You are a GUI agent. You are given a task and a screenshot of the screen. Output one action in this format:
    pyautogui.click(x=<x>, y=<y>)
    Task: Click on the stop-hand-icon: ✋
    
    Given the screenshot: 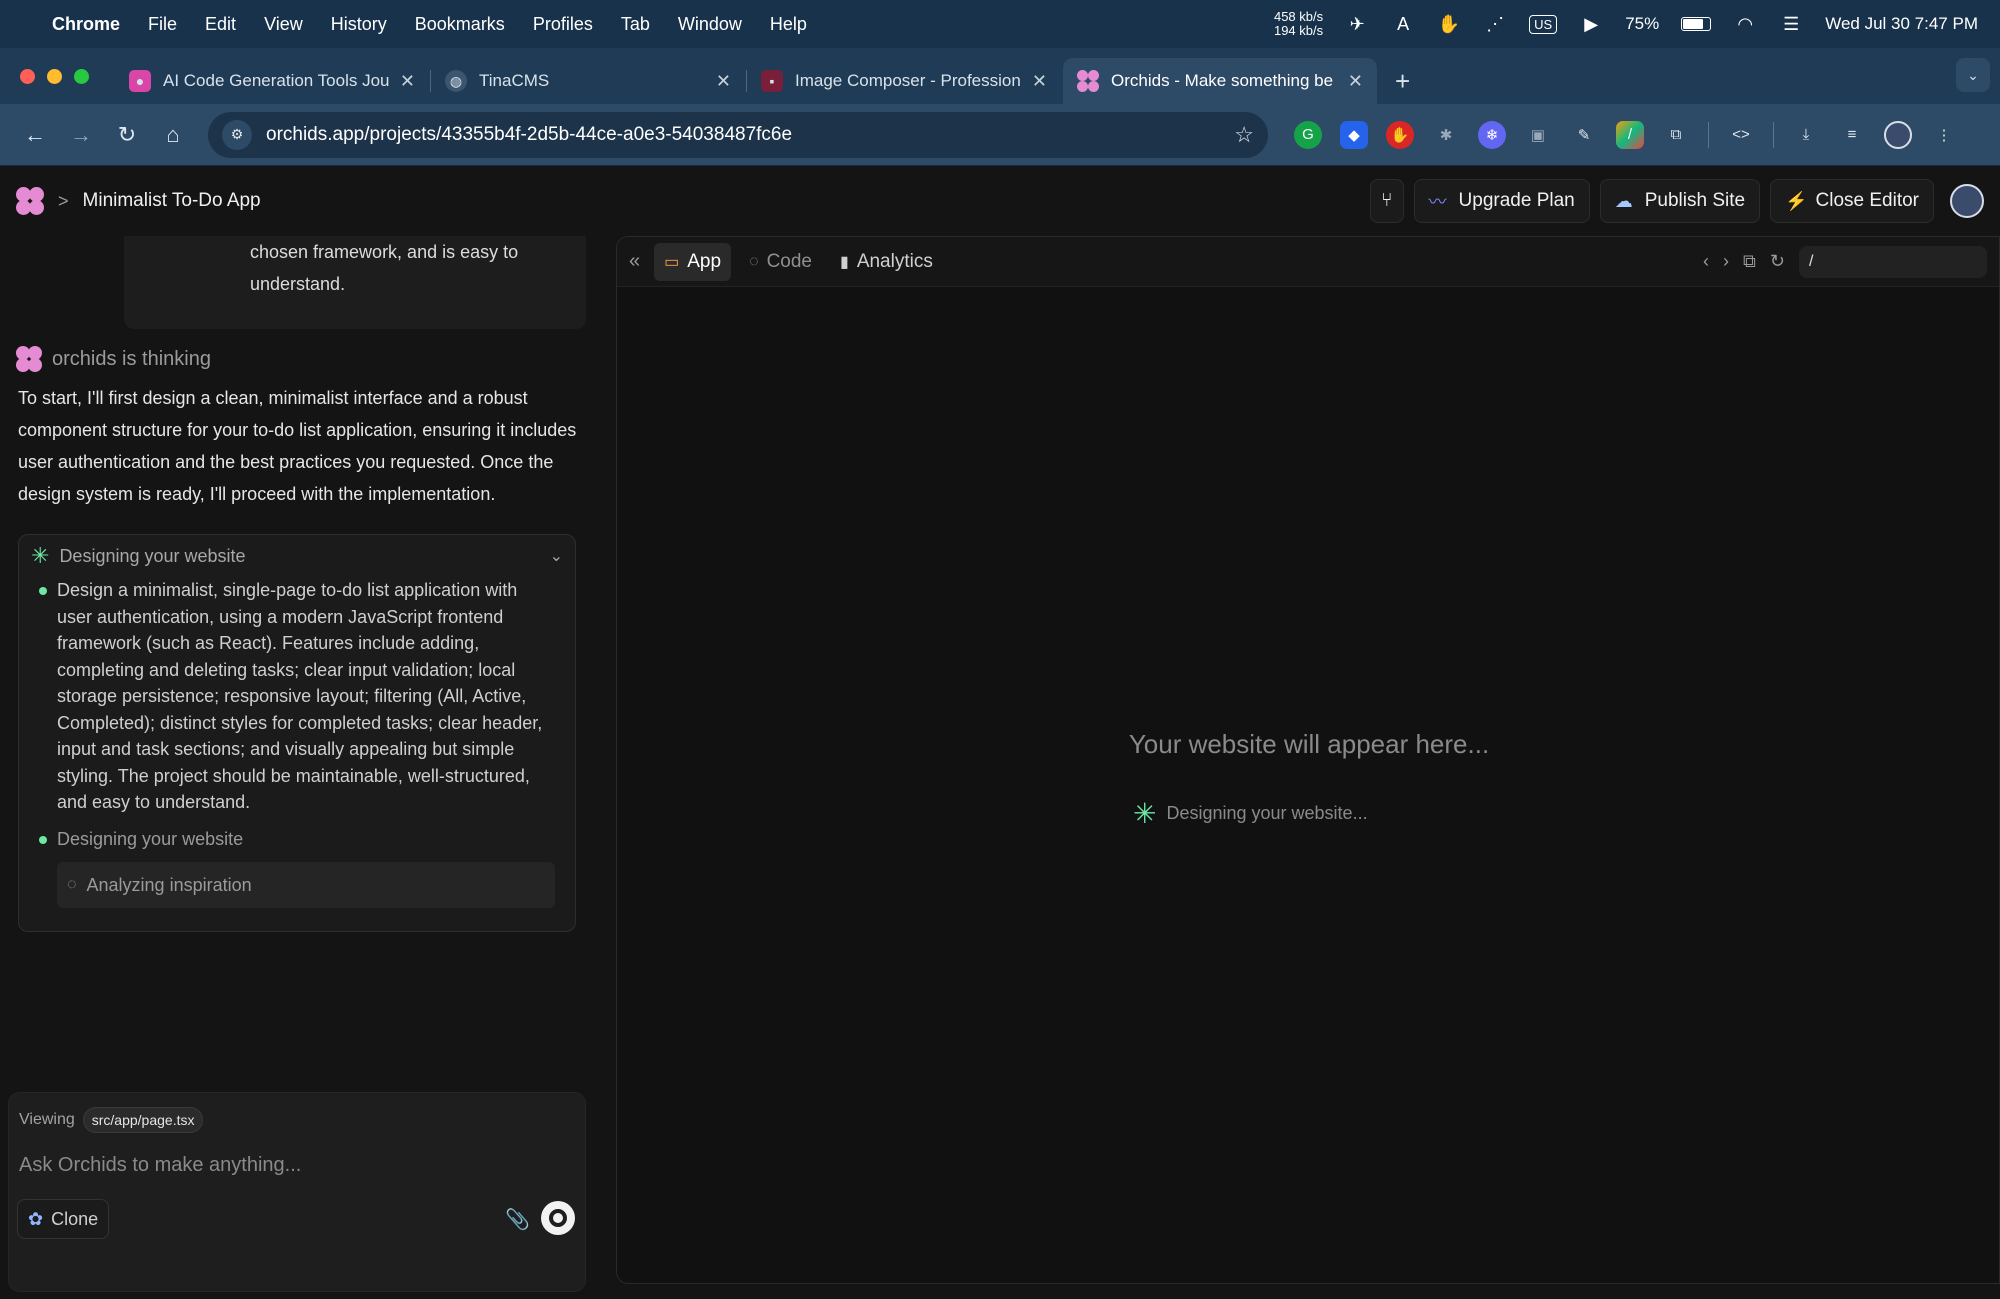 What is the action you would take?
    pyautogui.click(x=1400, y=134)
    